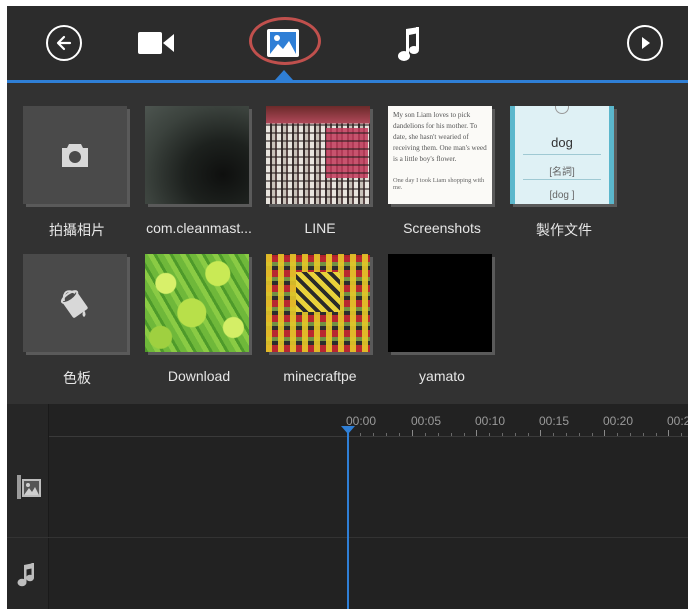  What do you see at coordinates (368, 420) in the screenshot?
I see `time-ruler: 00:00 00:05 00:10 00:15 00:20 00:2` at bounding box center [368, 420].